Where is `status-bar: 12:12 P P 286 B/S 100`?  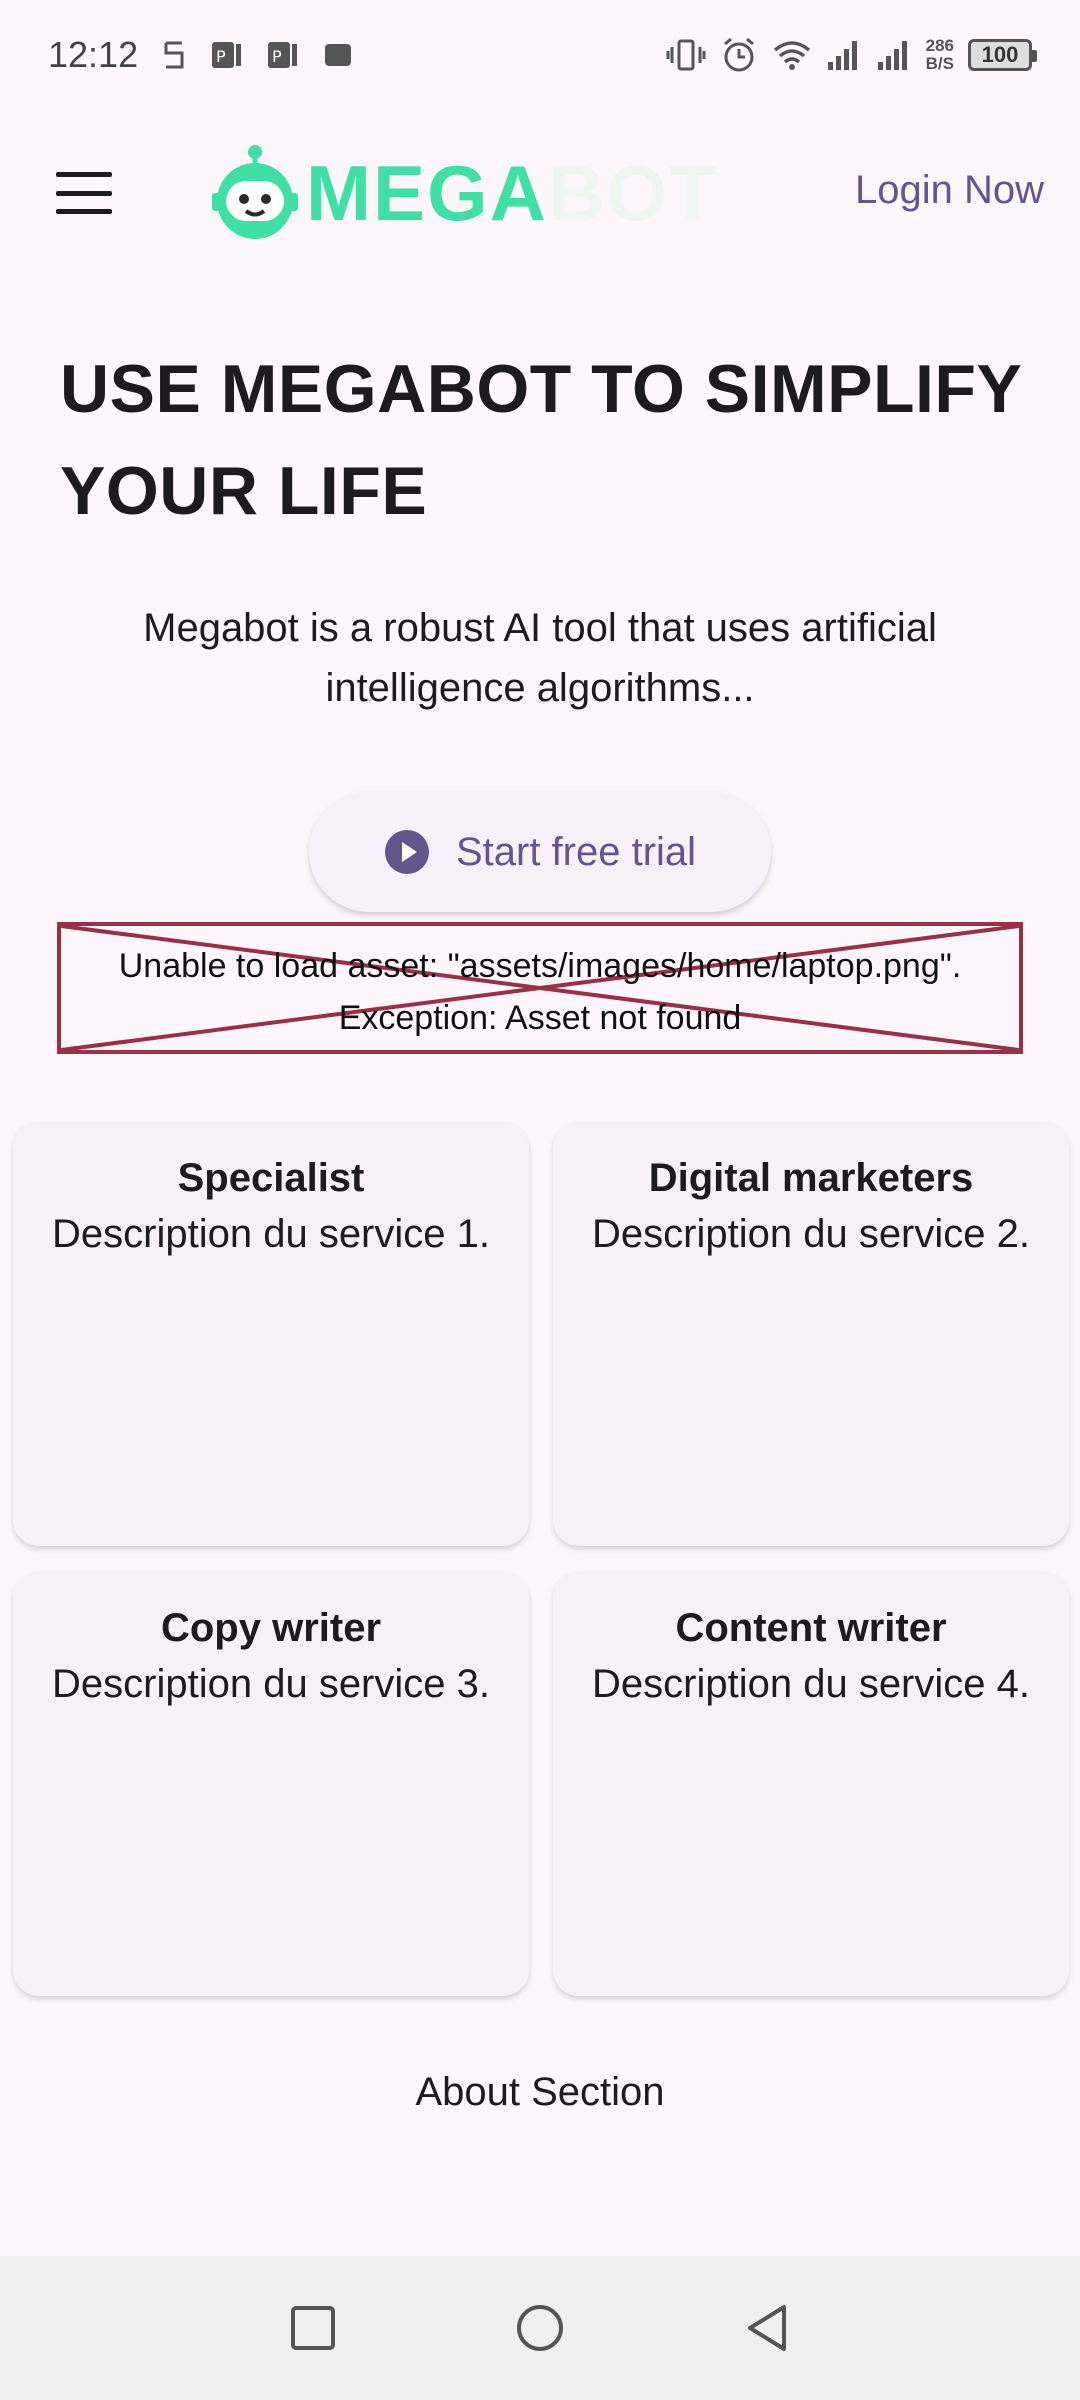
status-bar: 12:12 P P 286 B/S 100 is located at coordinates (540, 55).